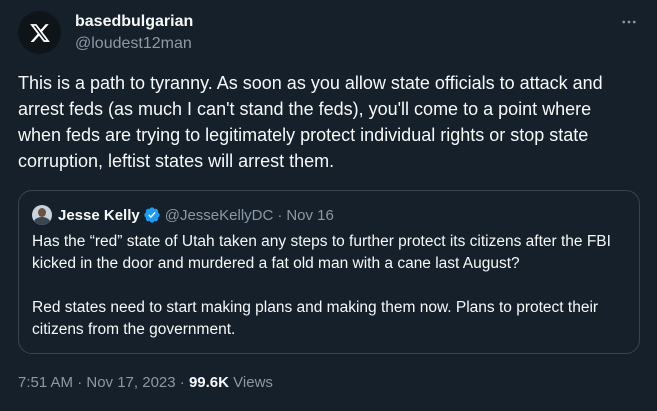  I want to click on author-avatar, so click(39, 32).